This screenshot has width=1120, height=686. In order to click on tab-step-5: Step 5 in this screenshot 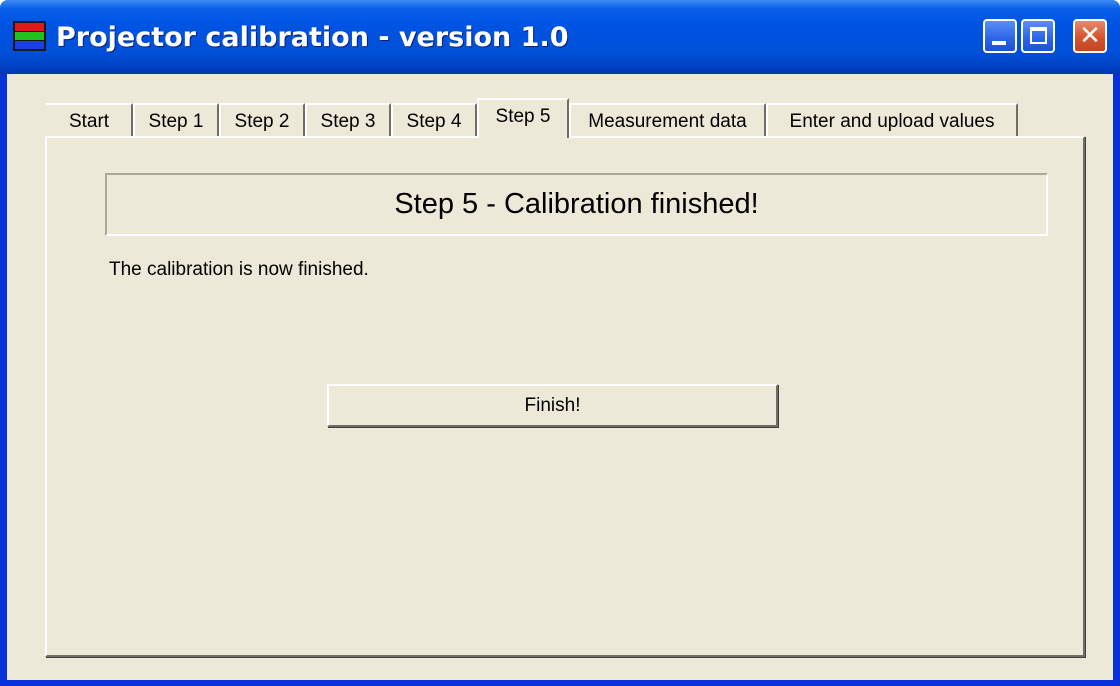, I will do `click(523, 118)`.